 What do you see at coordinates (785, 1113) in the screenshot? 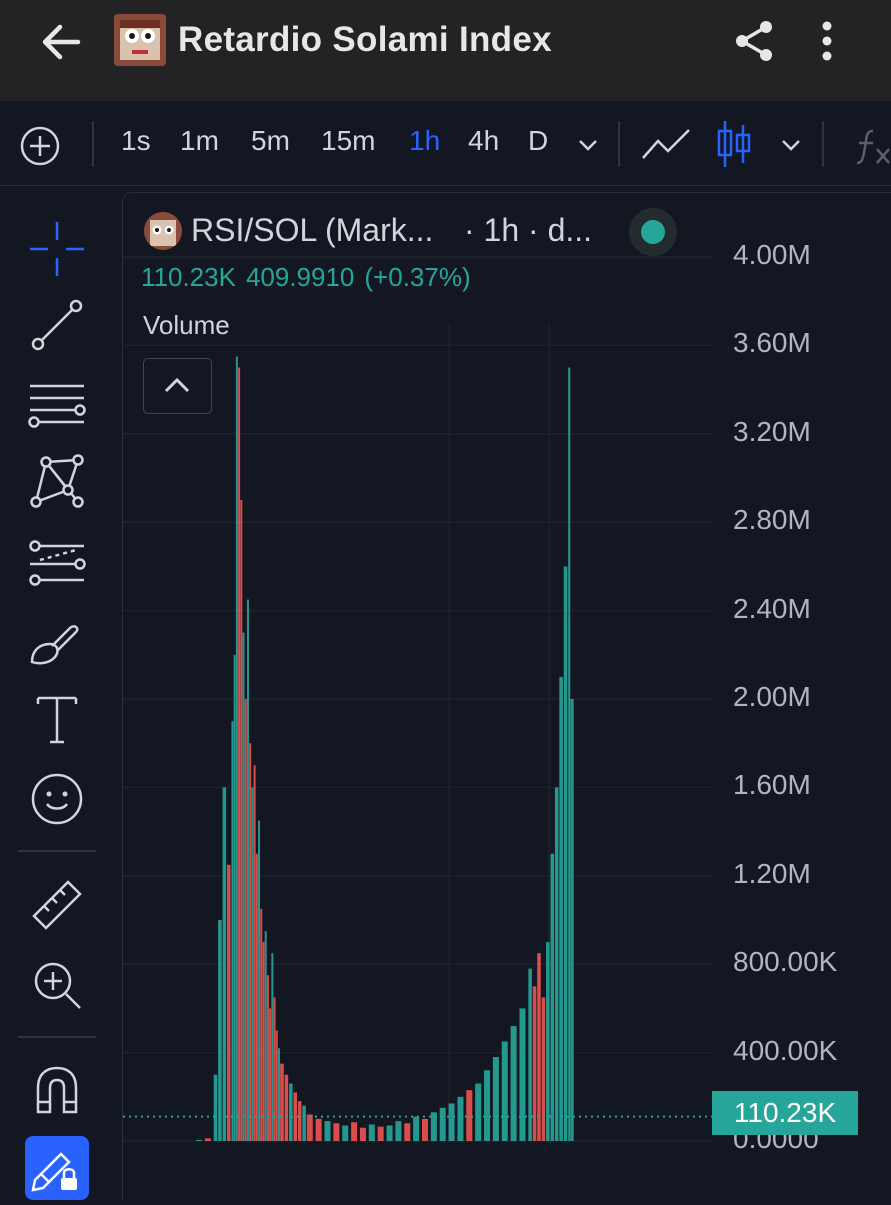
I see `last-value-tag: 110.23K` at bounding box center [785, 1113].